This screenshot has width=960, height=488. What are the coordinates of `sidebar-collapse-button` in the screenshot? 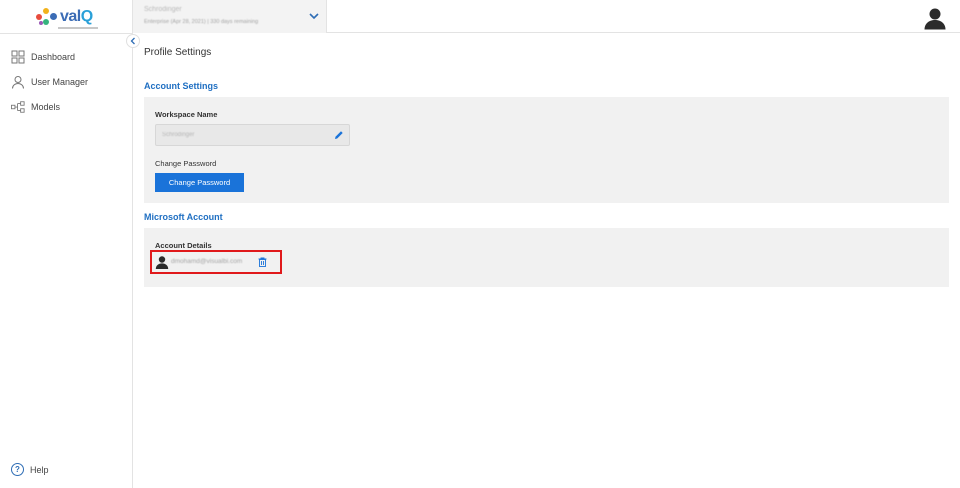 It's located at (133, 41).